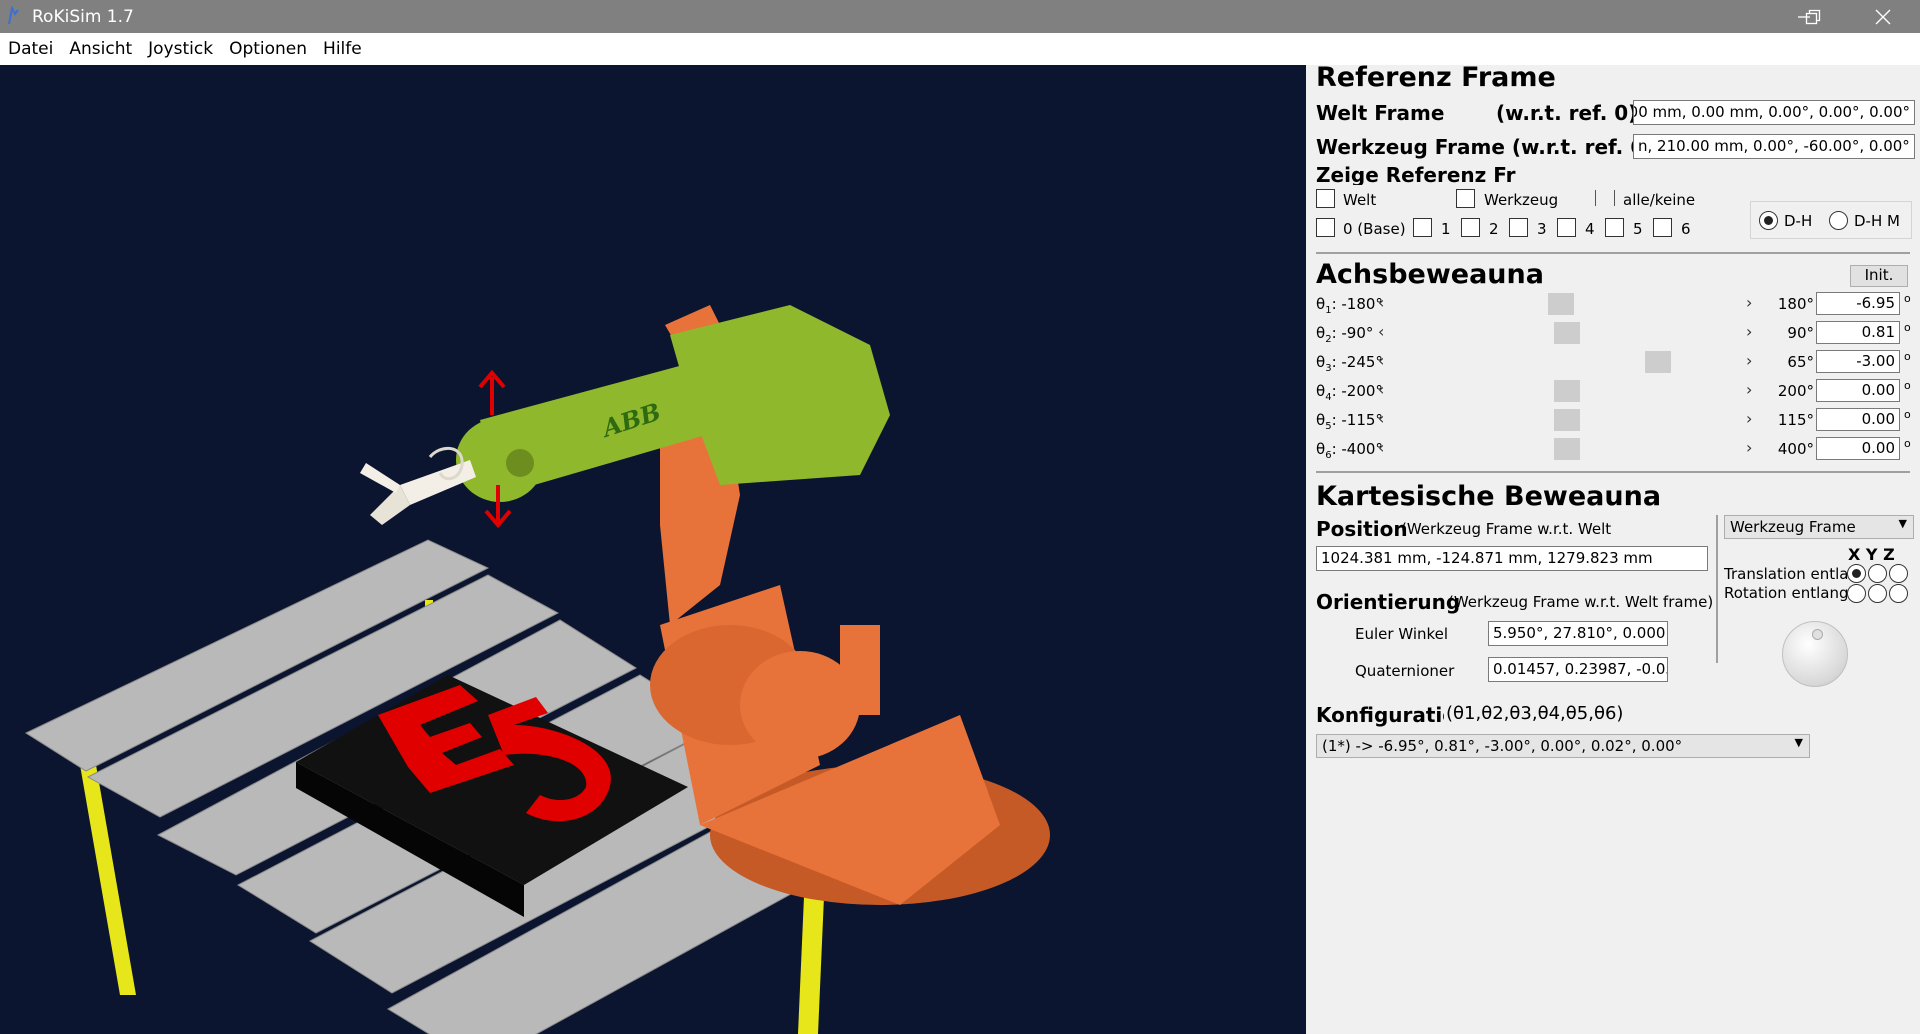 Image resolution: width=1920 pixels, height=1034 pixels. What do you see at coordinates (1349, 392) in the screenshot?
I see `axis-min-label: θ4: -200°` at bounding box center [1349, 392].